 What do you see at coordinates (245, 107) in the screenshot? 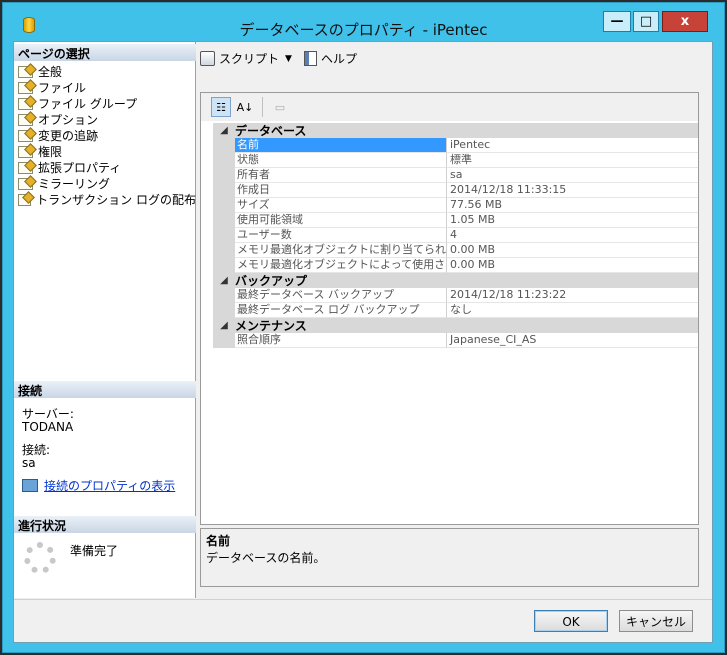
I see `alphabetical-icon: A↓` at bounding box center [245, 107].